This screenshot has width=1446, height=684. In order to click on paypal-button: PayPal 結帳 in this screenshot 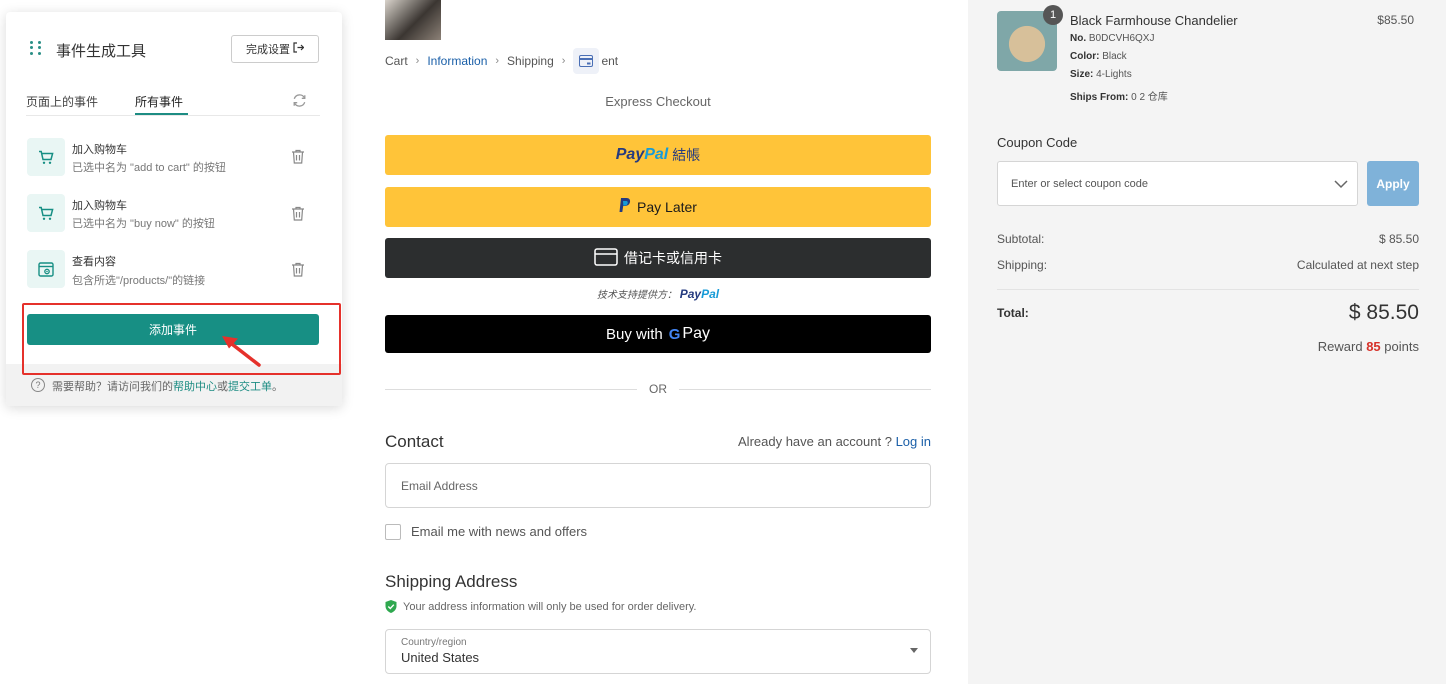, I will do `click(658, 155)`.